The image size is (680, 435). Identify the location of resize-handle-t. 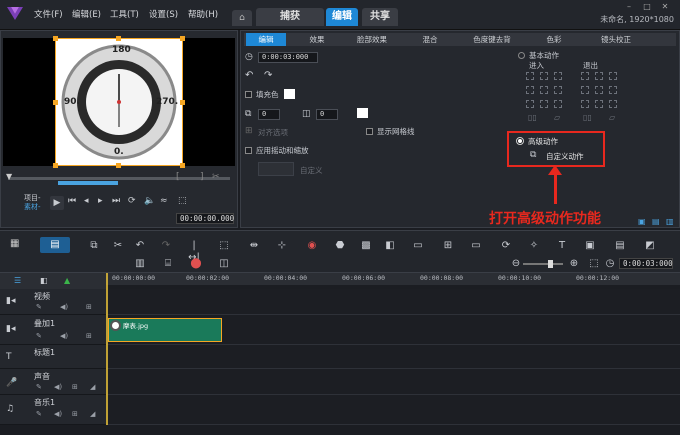
(118, 38).